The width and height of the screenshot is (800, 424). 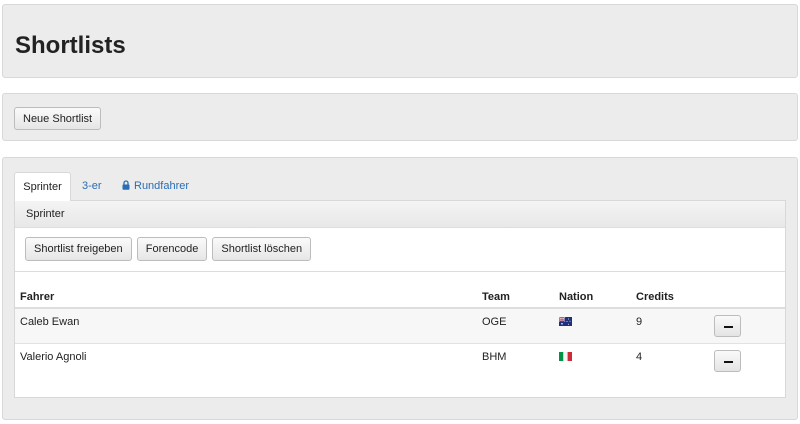 I want to click on header-team: Team, so click(x=515, y=297).